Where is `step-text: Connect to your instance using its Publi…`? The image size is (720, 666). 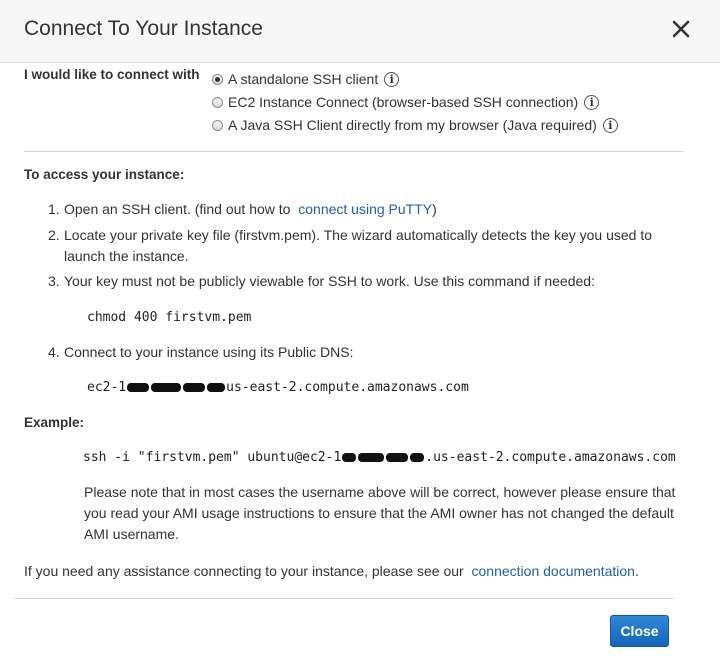
step-text: Connect to your instance using its Publi… is located at coordinates (209, 352).